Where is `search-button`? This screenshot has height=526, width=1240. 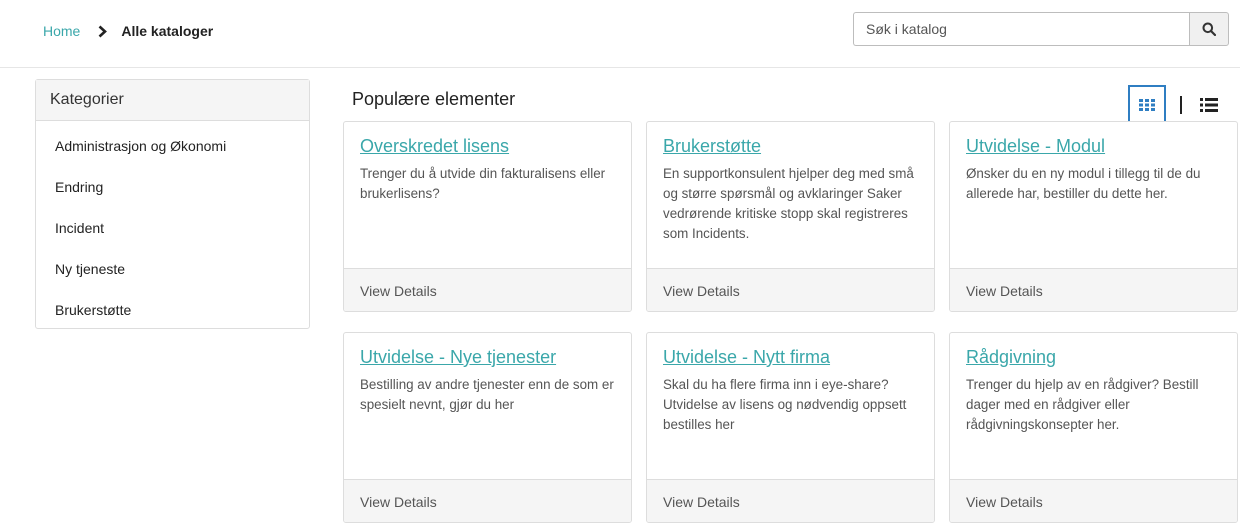
search-button is located at coordinates (1209, 29).